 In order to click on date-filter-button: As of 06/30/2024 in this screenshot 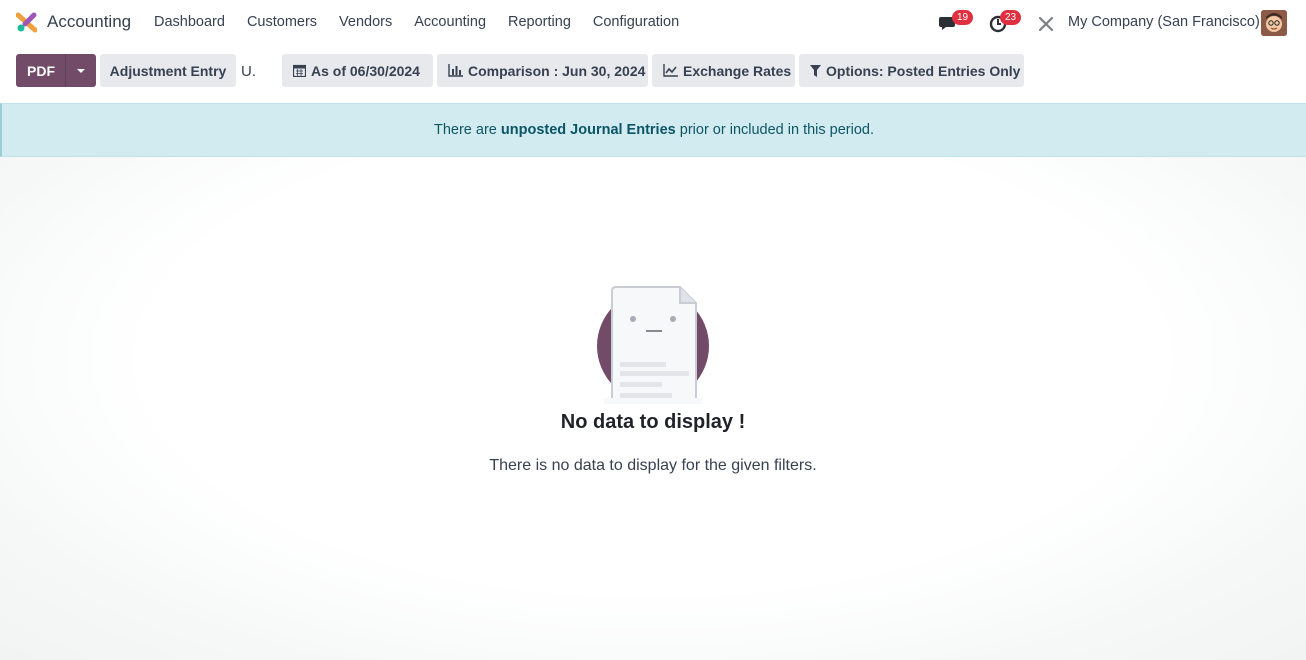, I will do `click(357, 70)`.